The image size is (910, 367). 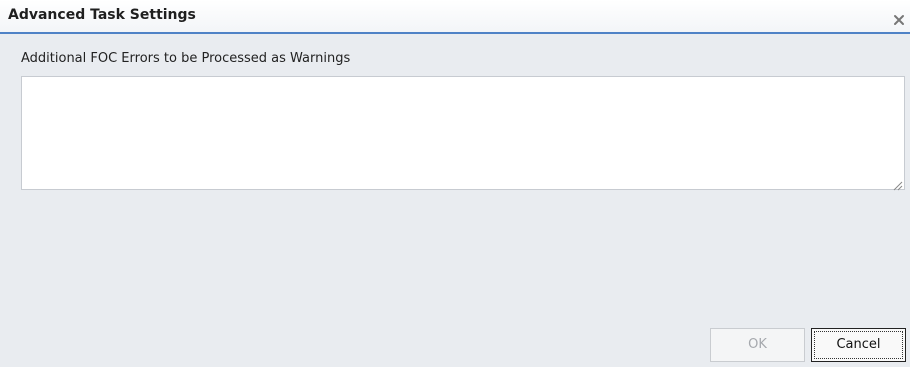 I want to click on cancel-button: Cancel, so click(x=858, y=345).